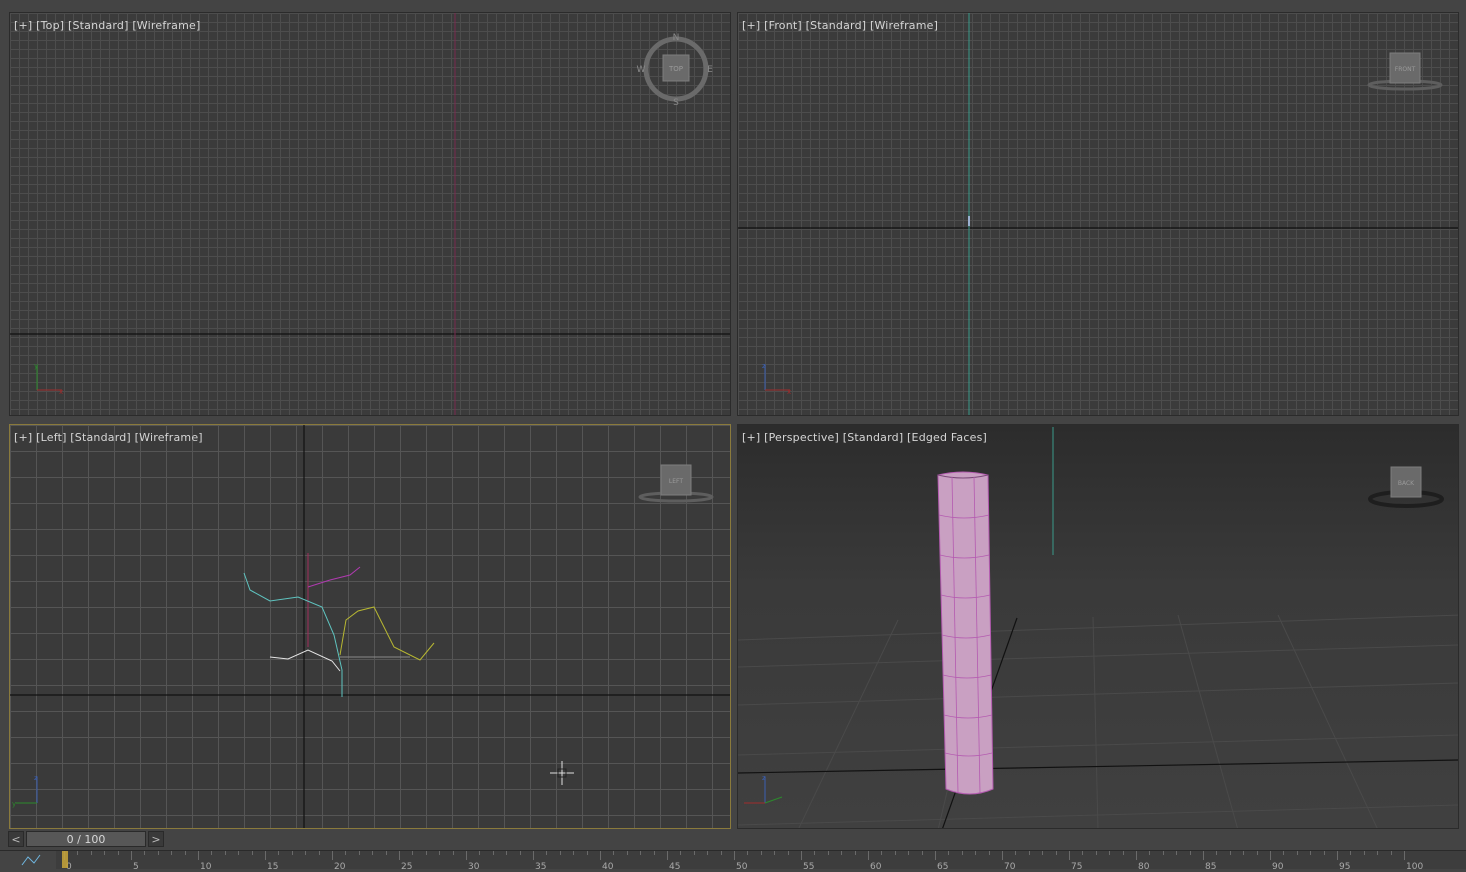 The width and height of the screenshot is (1466, 872). What do you see at coordinates (16, 839) in the screenshot?
I see `prev-frame-button: <` at bounding box center [16, 839].